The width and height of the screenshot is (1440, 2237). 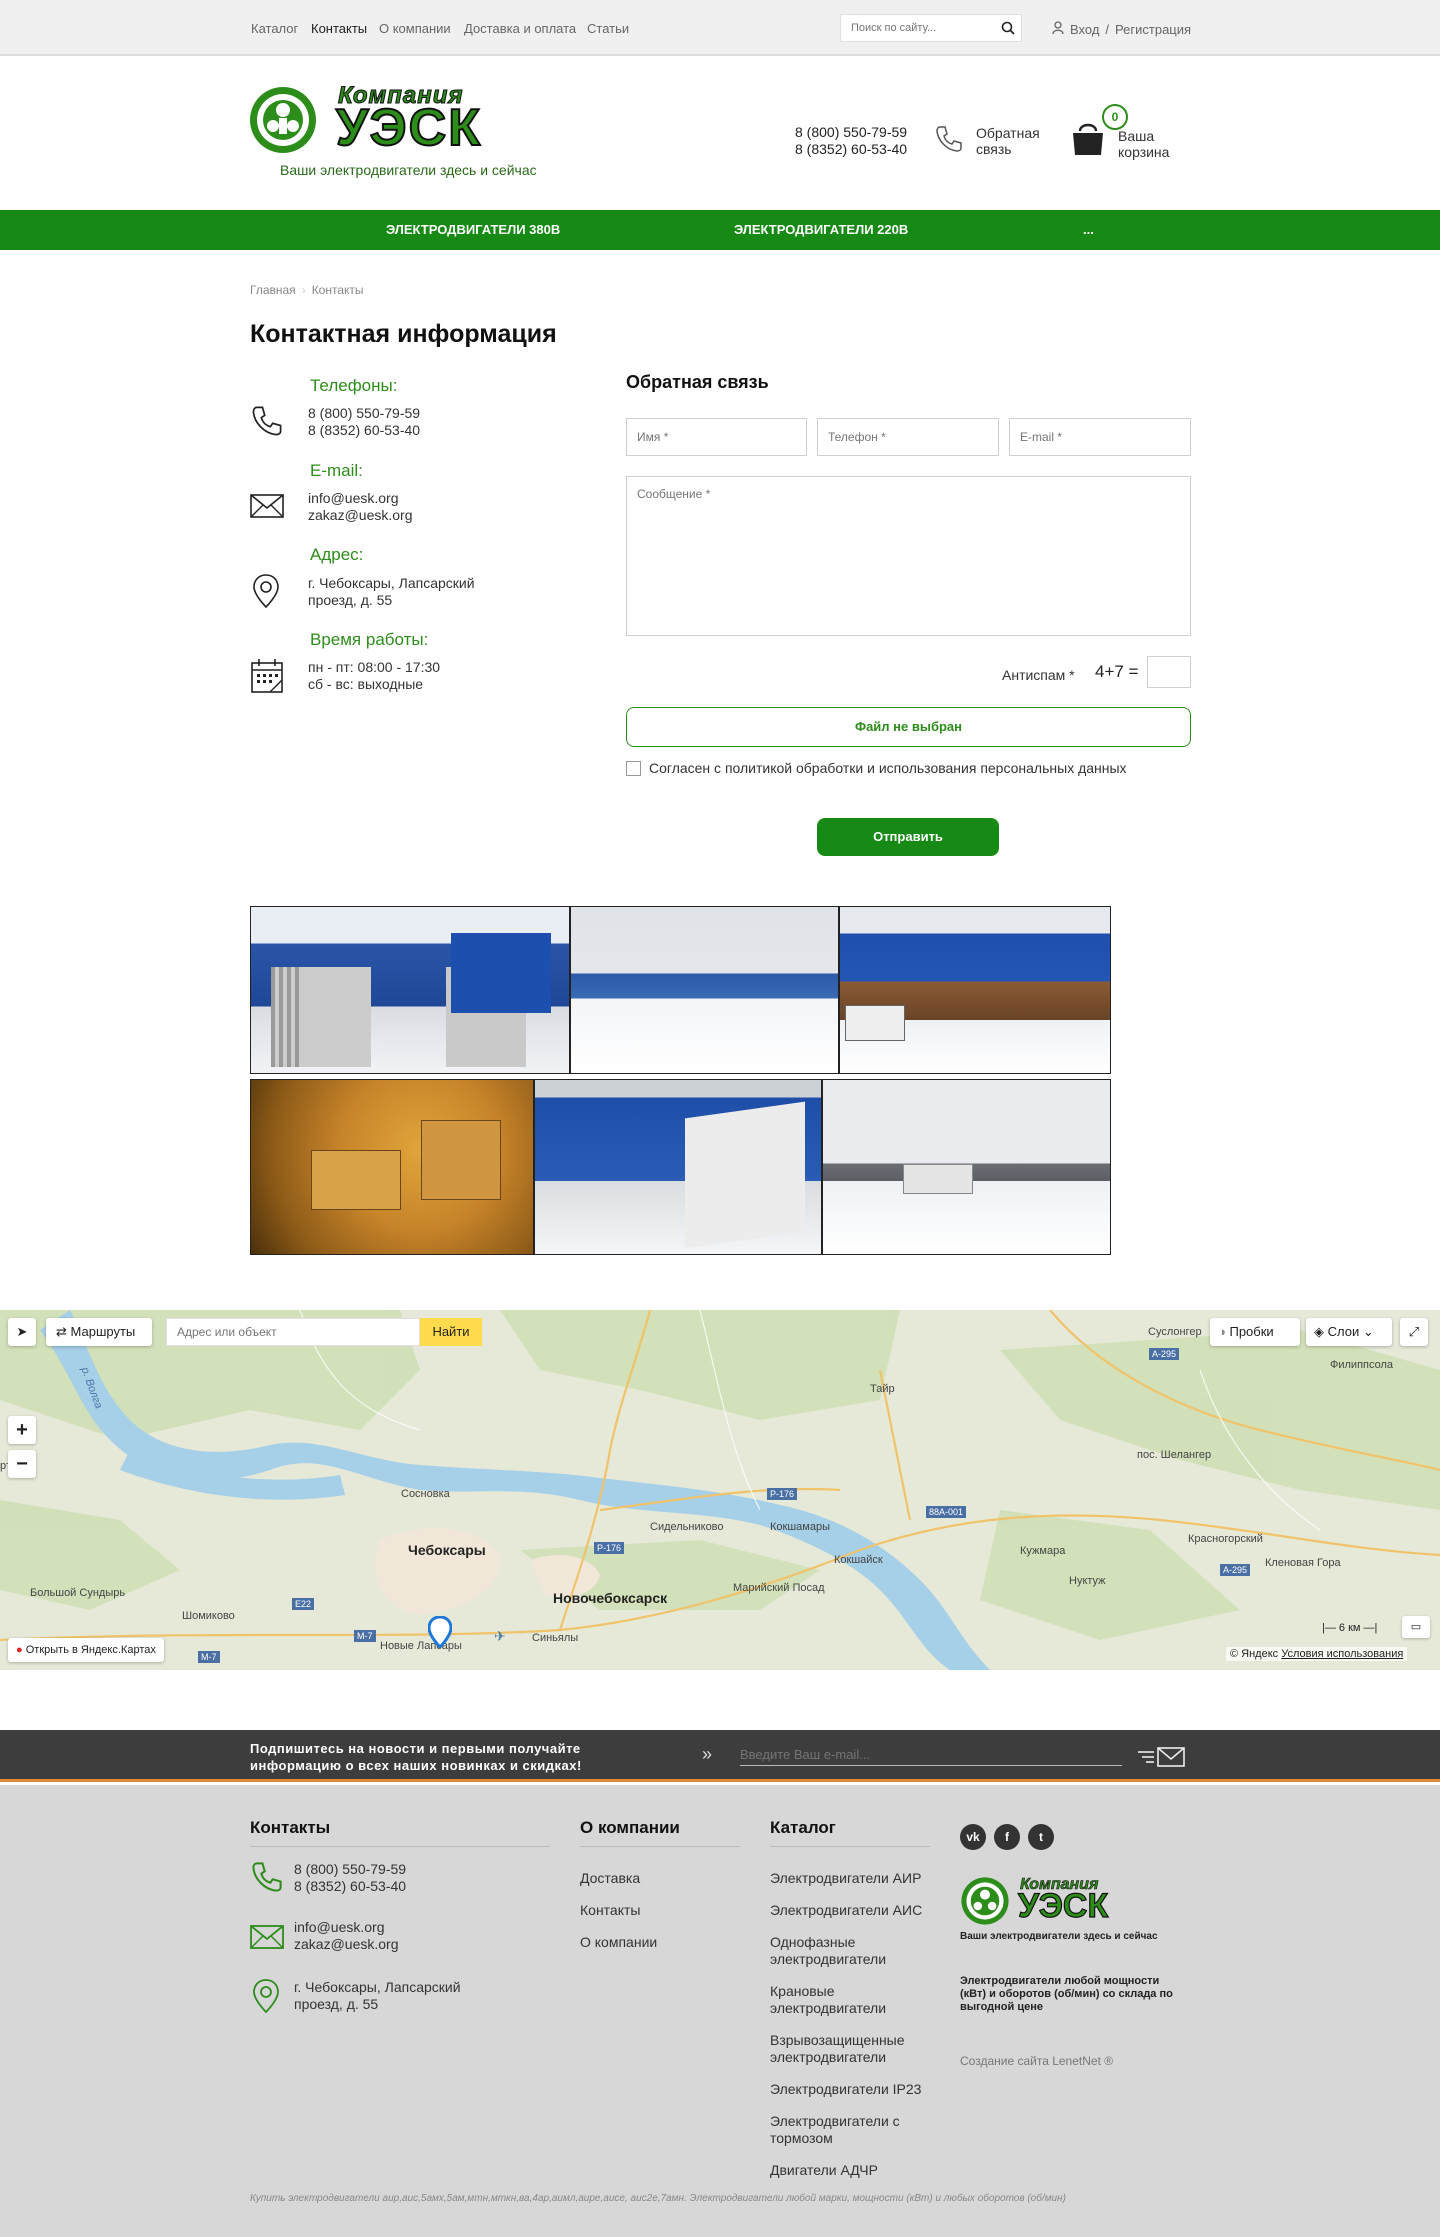 What do you see at coordinates (1008, 140) in the screenshot?
I see `callback-label: Обратная связь` at bounding box center [1008, 140].